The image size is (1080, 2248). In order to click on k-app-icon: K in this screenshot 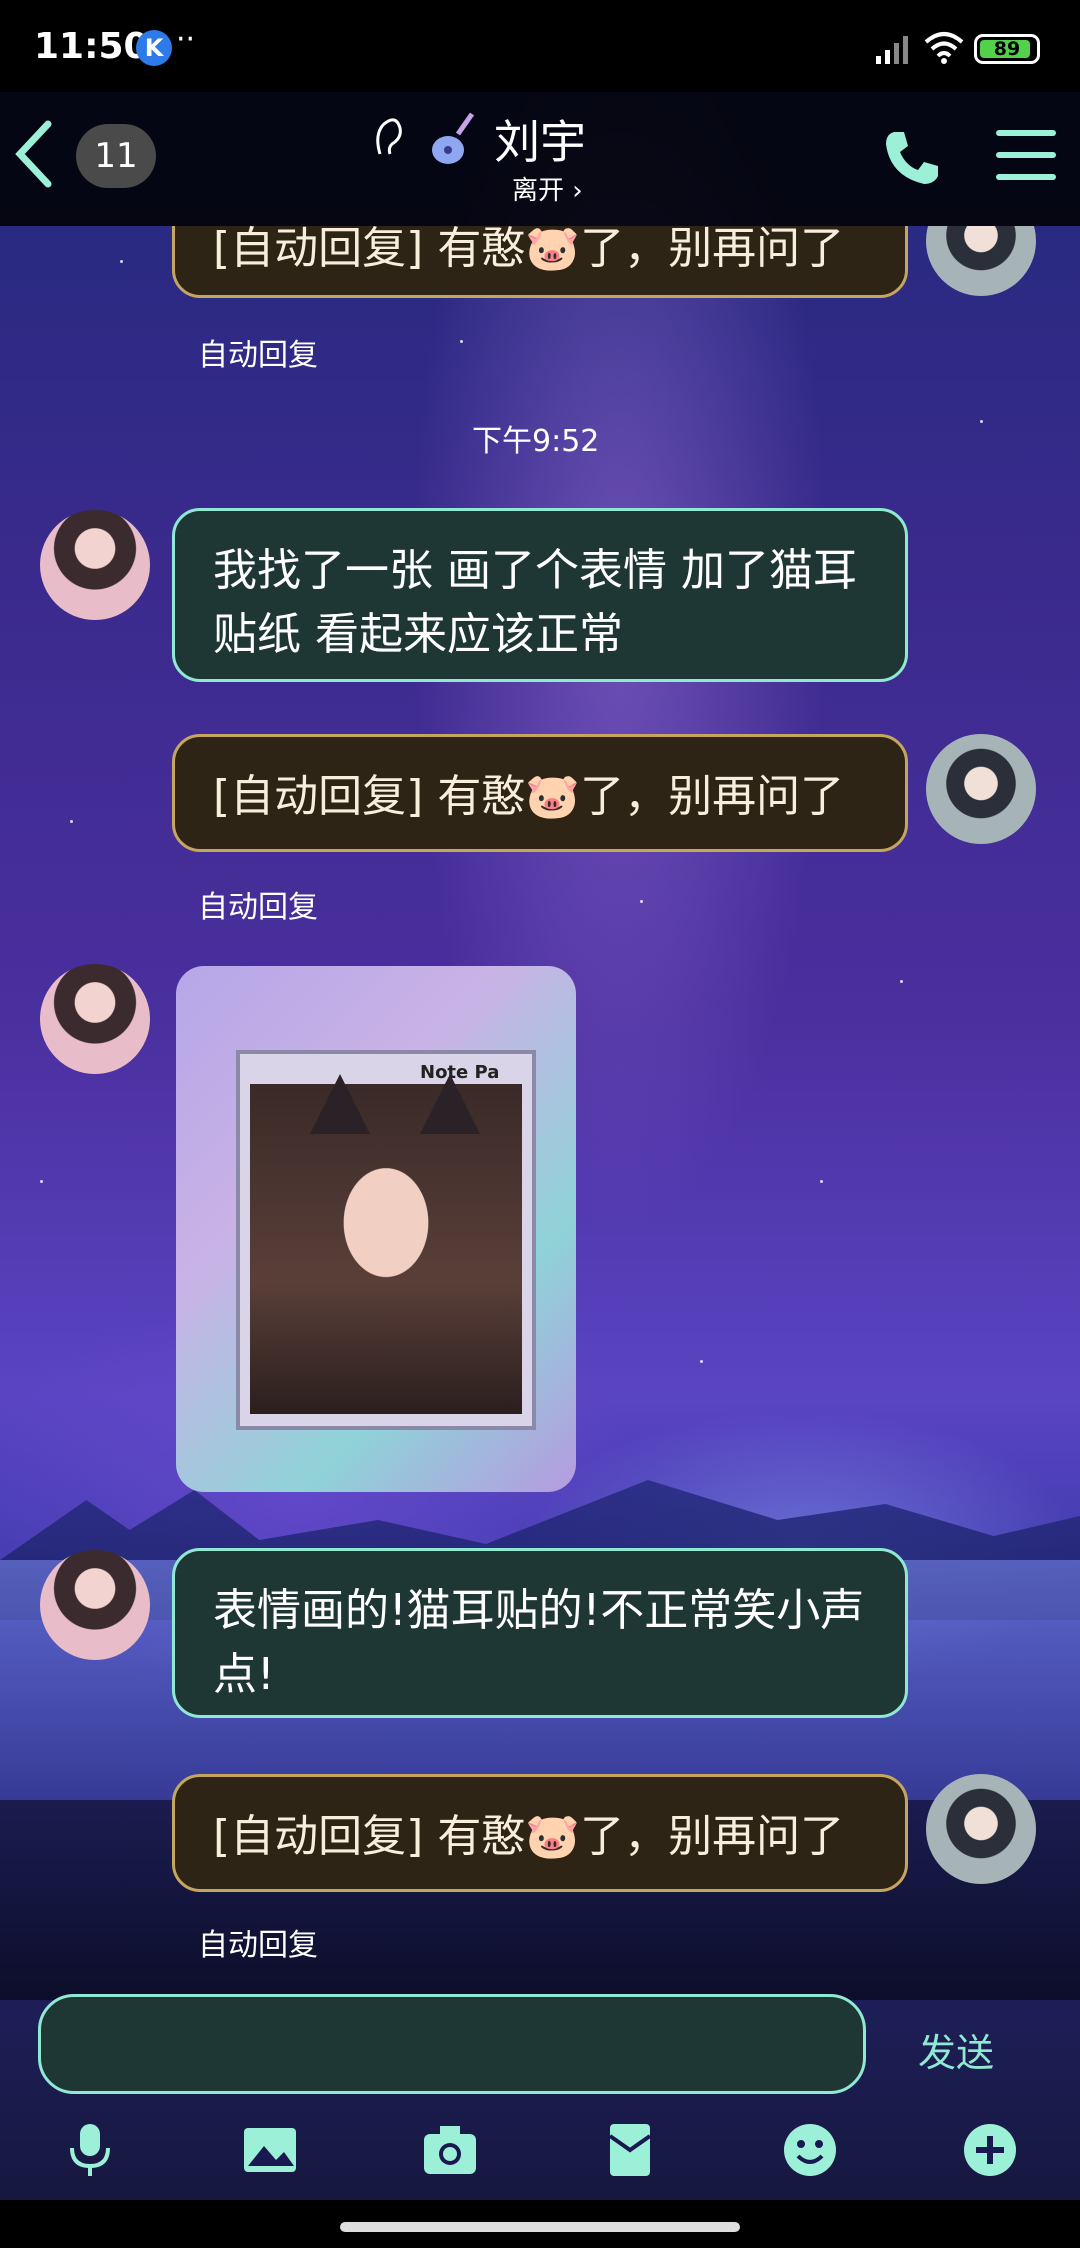, I will do `click(154, 48)`.